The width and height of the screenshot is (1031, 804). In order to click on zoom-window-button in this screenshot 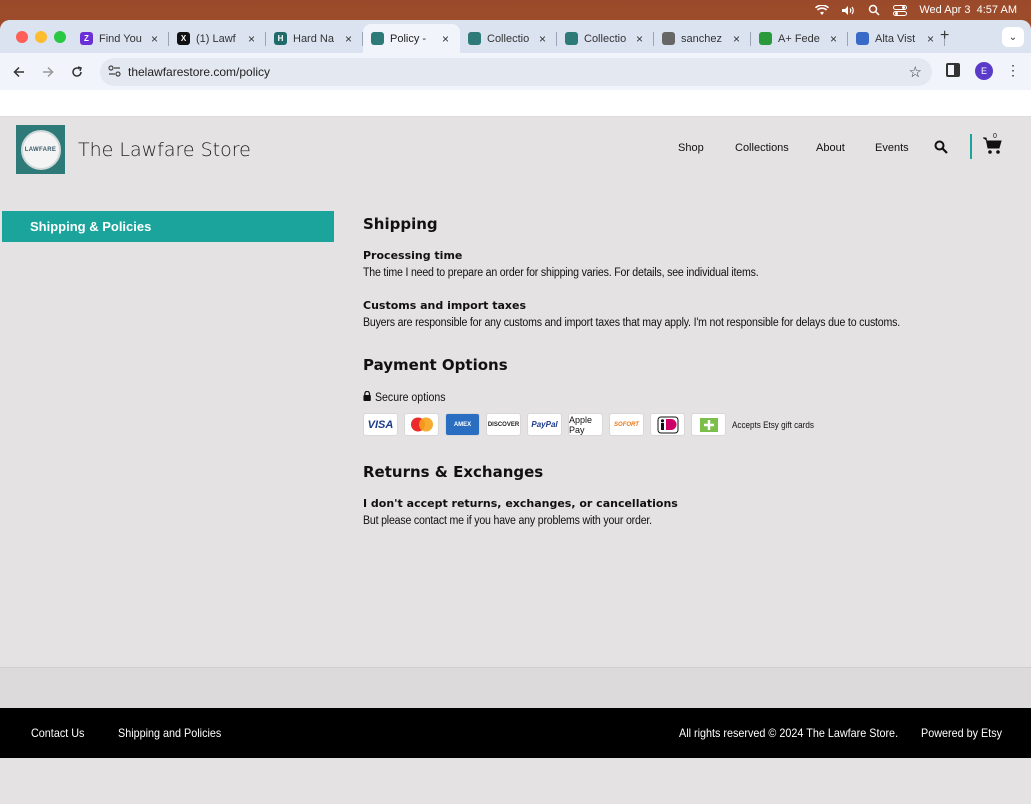, I will do `click(60, 37)`.